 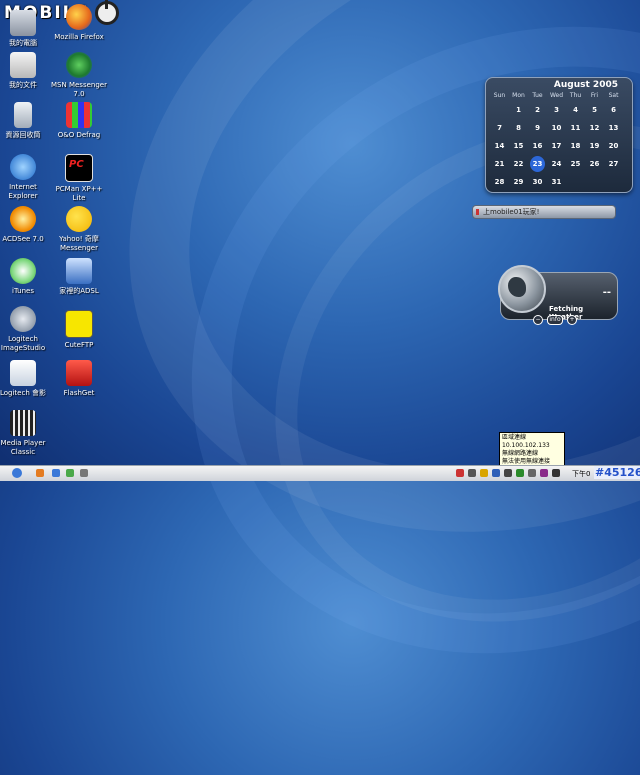 I want to click on ticker-text: 上mobile01玩家!, so click(x=511, y=212).